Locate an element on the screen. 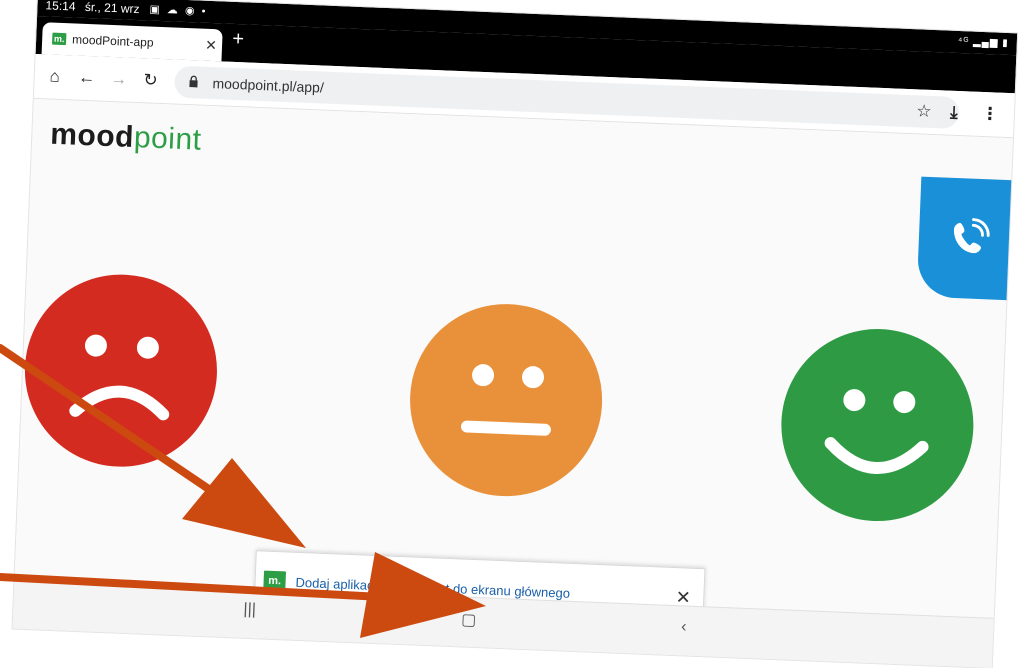  neutral-face-button is located at coordinates (506, 400).